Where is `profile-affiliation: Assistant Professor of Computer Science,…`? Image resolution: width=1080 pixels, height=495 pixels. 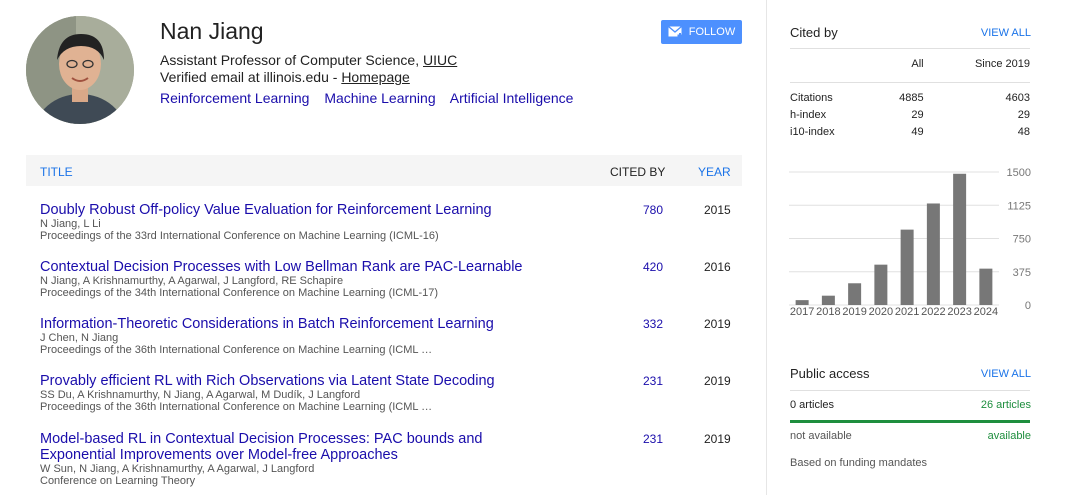 profile-affiliation: Assistant Professor of Computer Science,… is located at coordinates (308, 60).